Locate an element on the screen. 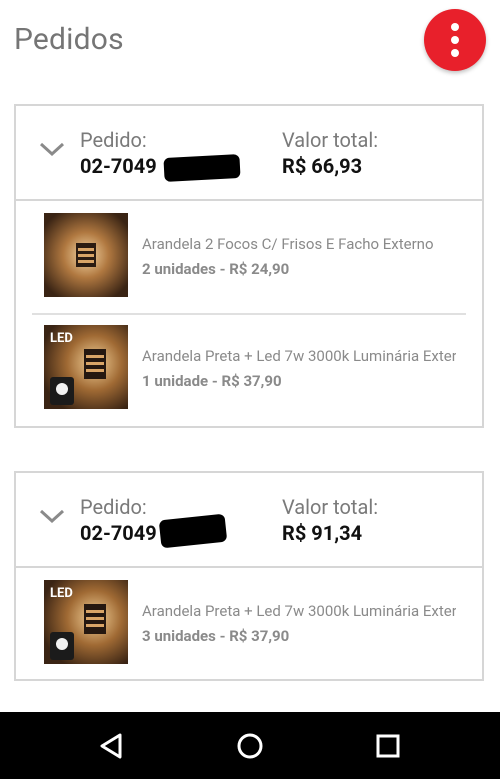 This screenshot has height=779, width=500. total-value: R$ 66,93 is located at coordinates (322, 166).